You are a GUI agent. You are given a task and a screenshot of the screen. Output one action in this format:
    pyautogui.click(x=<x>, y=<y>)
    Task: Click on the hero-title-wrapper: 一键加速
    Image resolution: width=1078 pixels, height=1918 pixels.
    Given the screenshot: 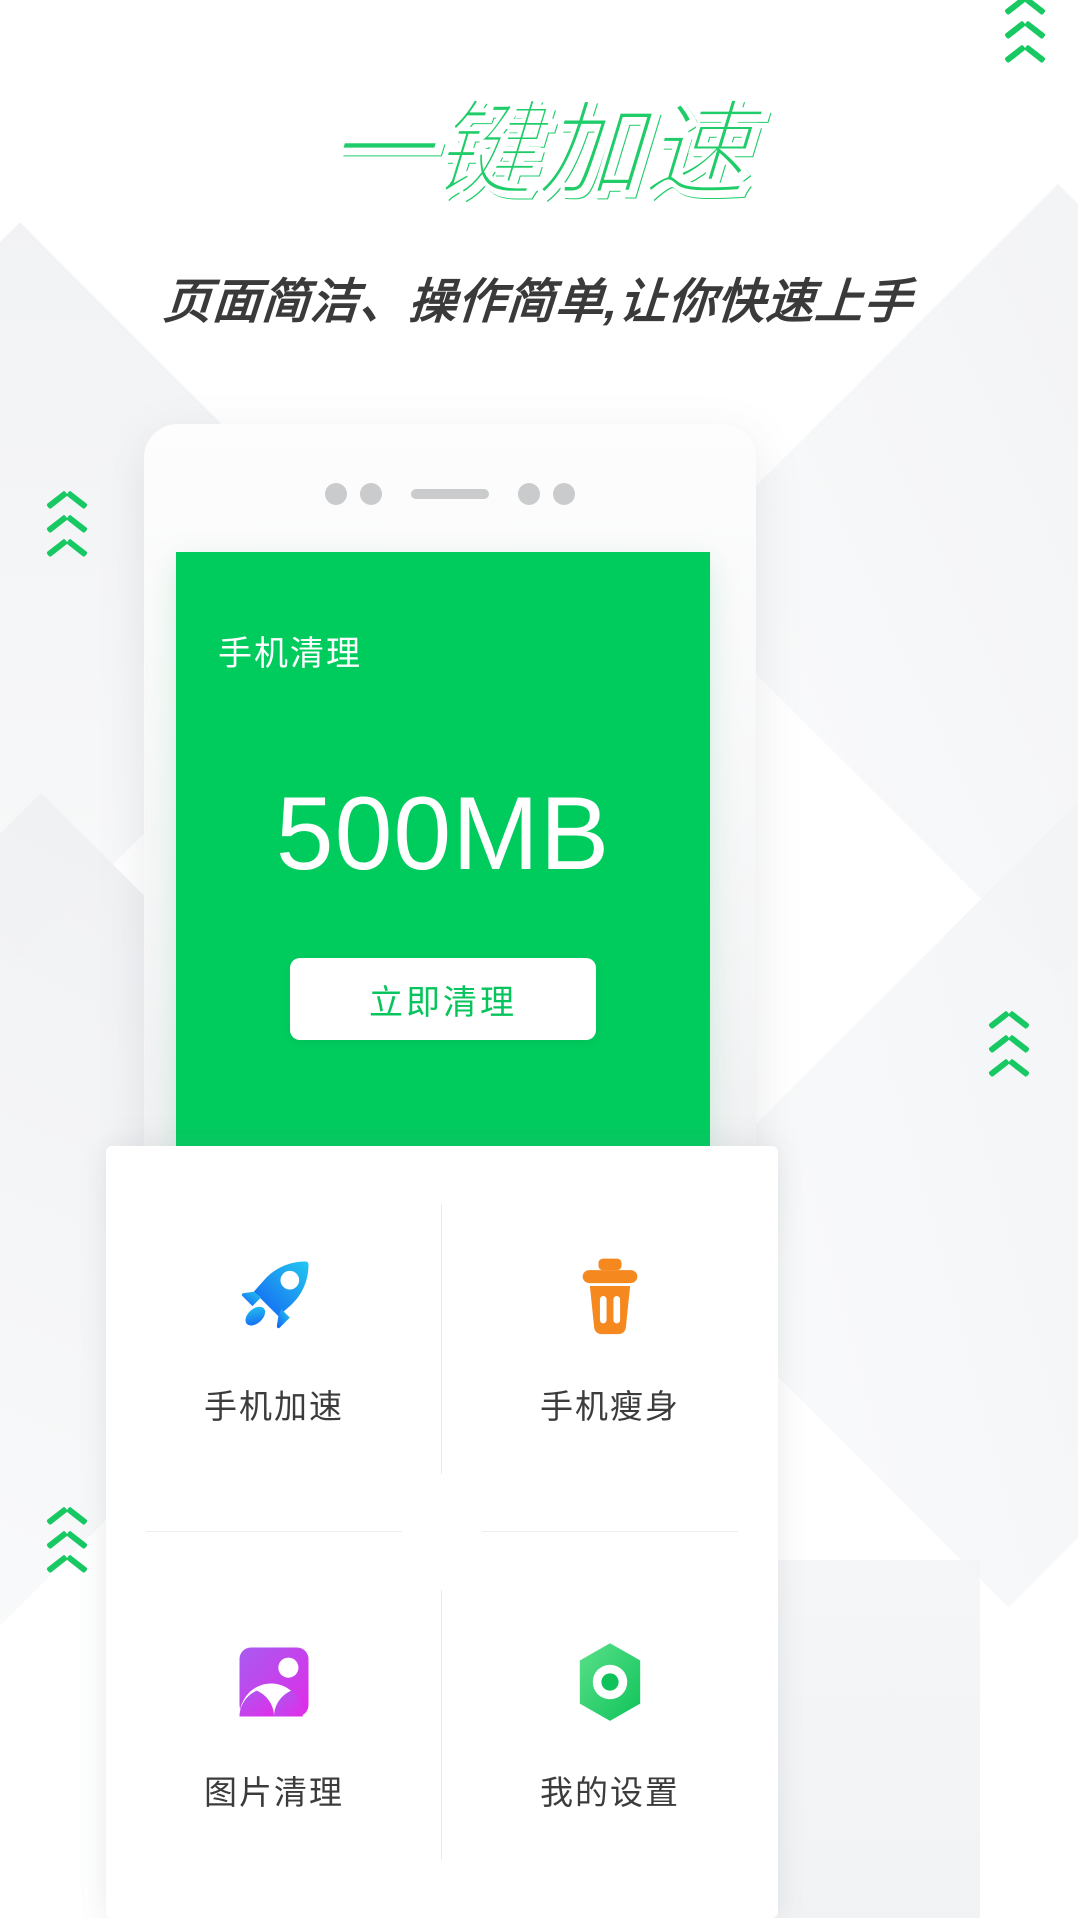 What is the action you would take?
    pyautogui.click(x=539, y=151)
    